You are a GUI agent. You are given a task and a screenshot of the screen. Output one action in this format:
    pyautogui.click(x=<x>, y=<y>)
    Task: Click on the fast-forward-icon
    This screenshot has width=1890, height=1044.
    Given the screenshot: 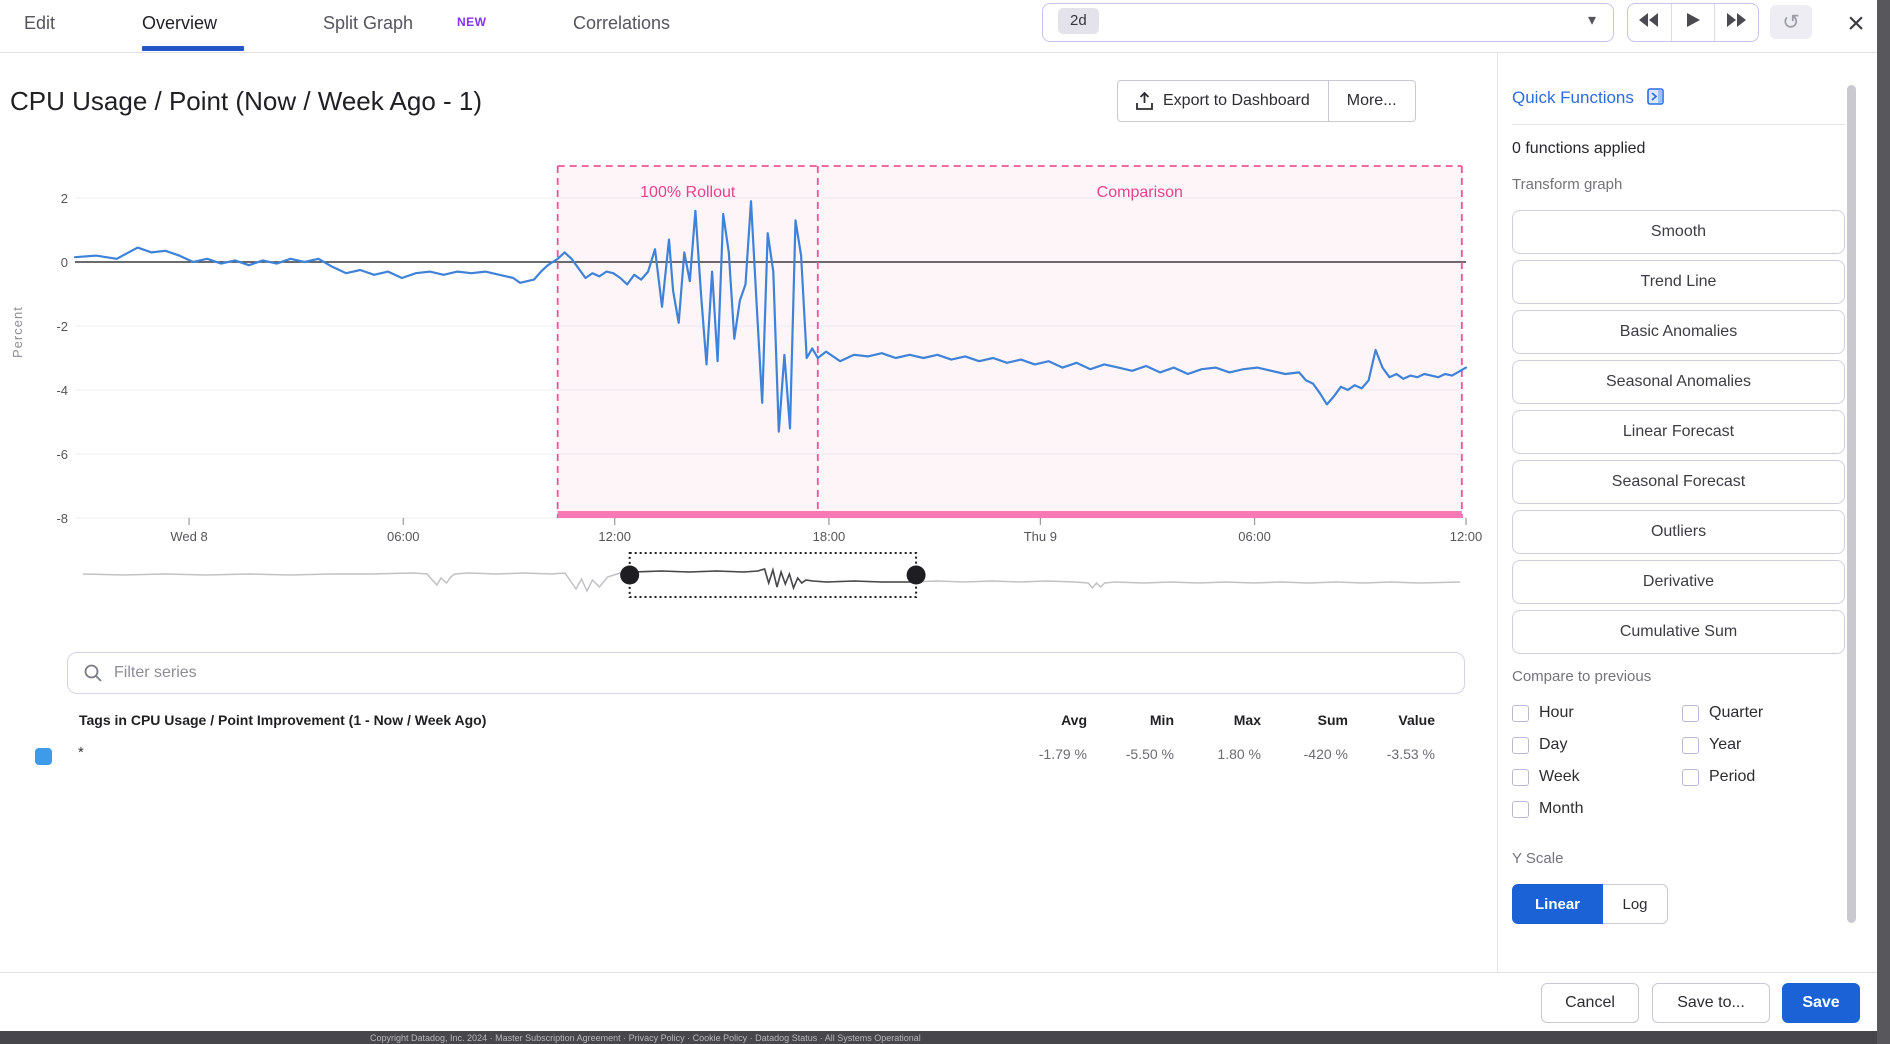 What is the action you would take?
    pyautogui.click(x=1736, y=22)
    